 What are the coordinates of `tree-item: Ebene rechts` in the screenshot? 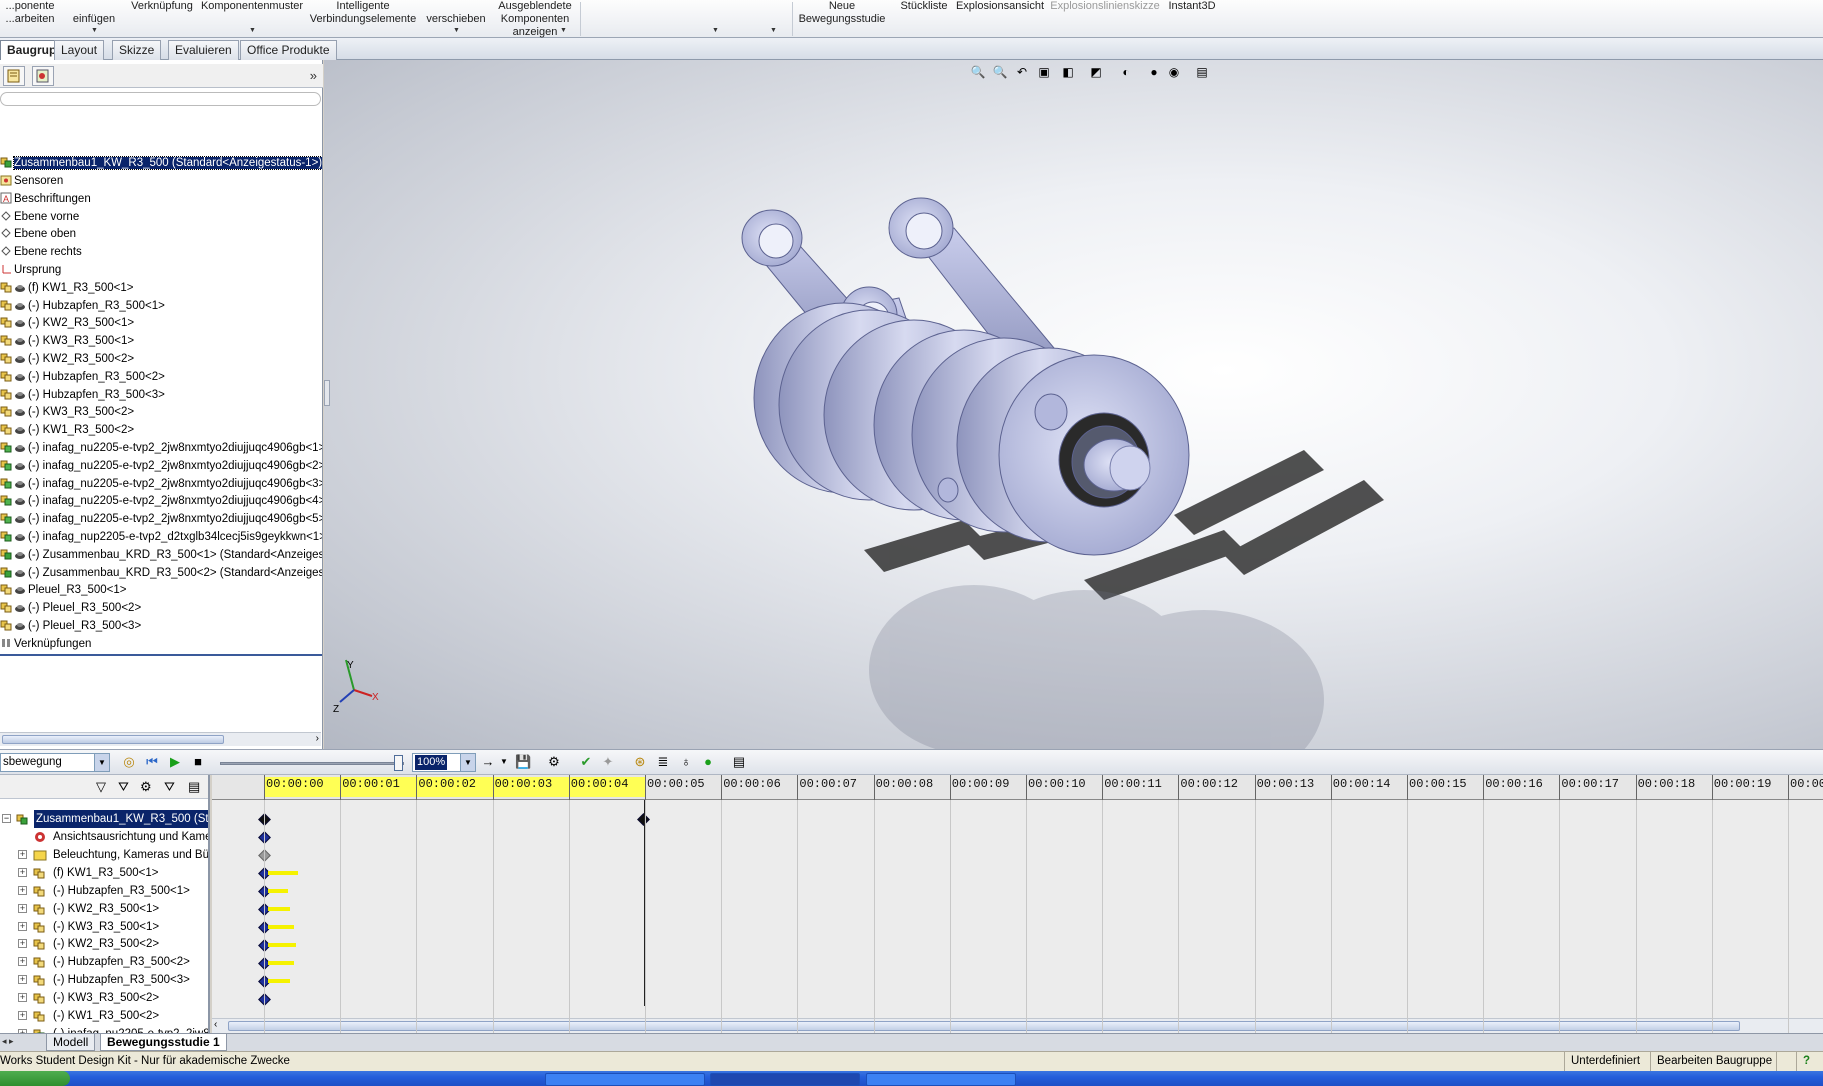 It's located at (161, 252).